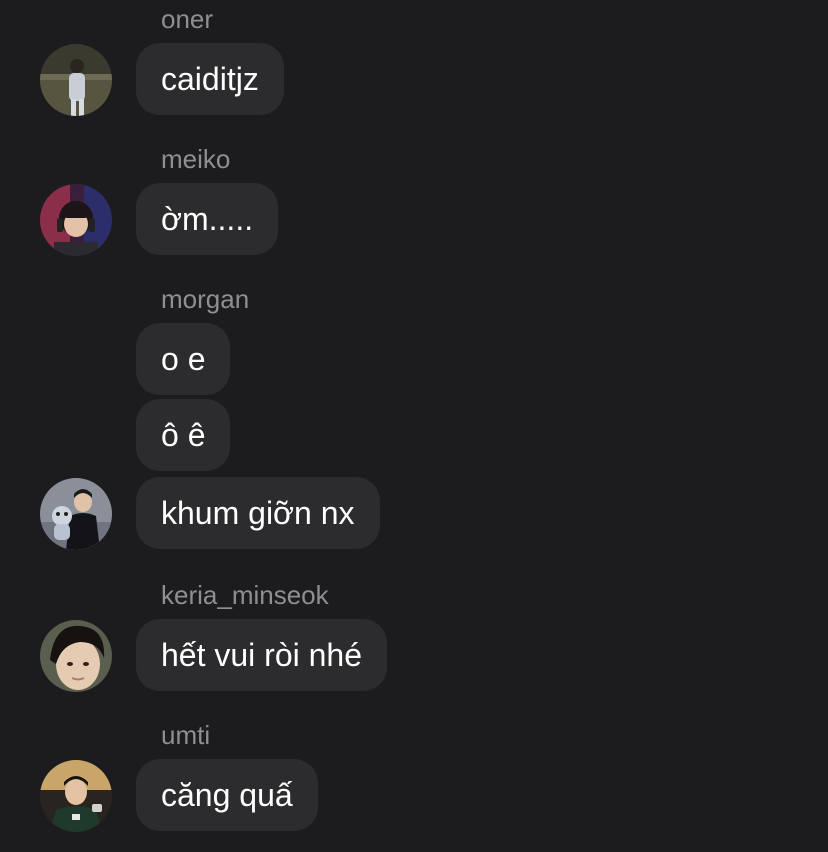  Describe the element at coordinates (76, 656) in the screenshot. I see `avatar-keria` at that location.